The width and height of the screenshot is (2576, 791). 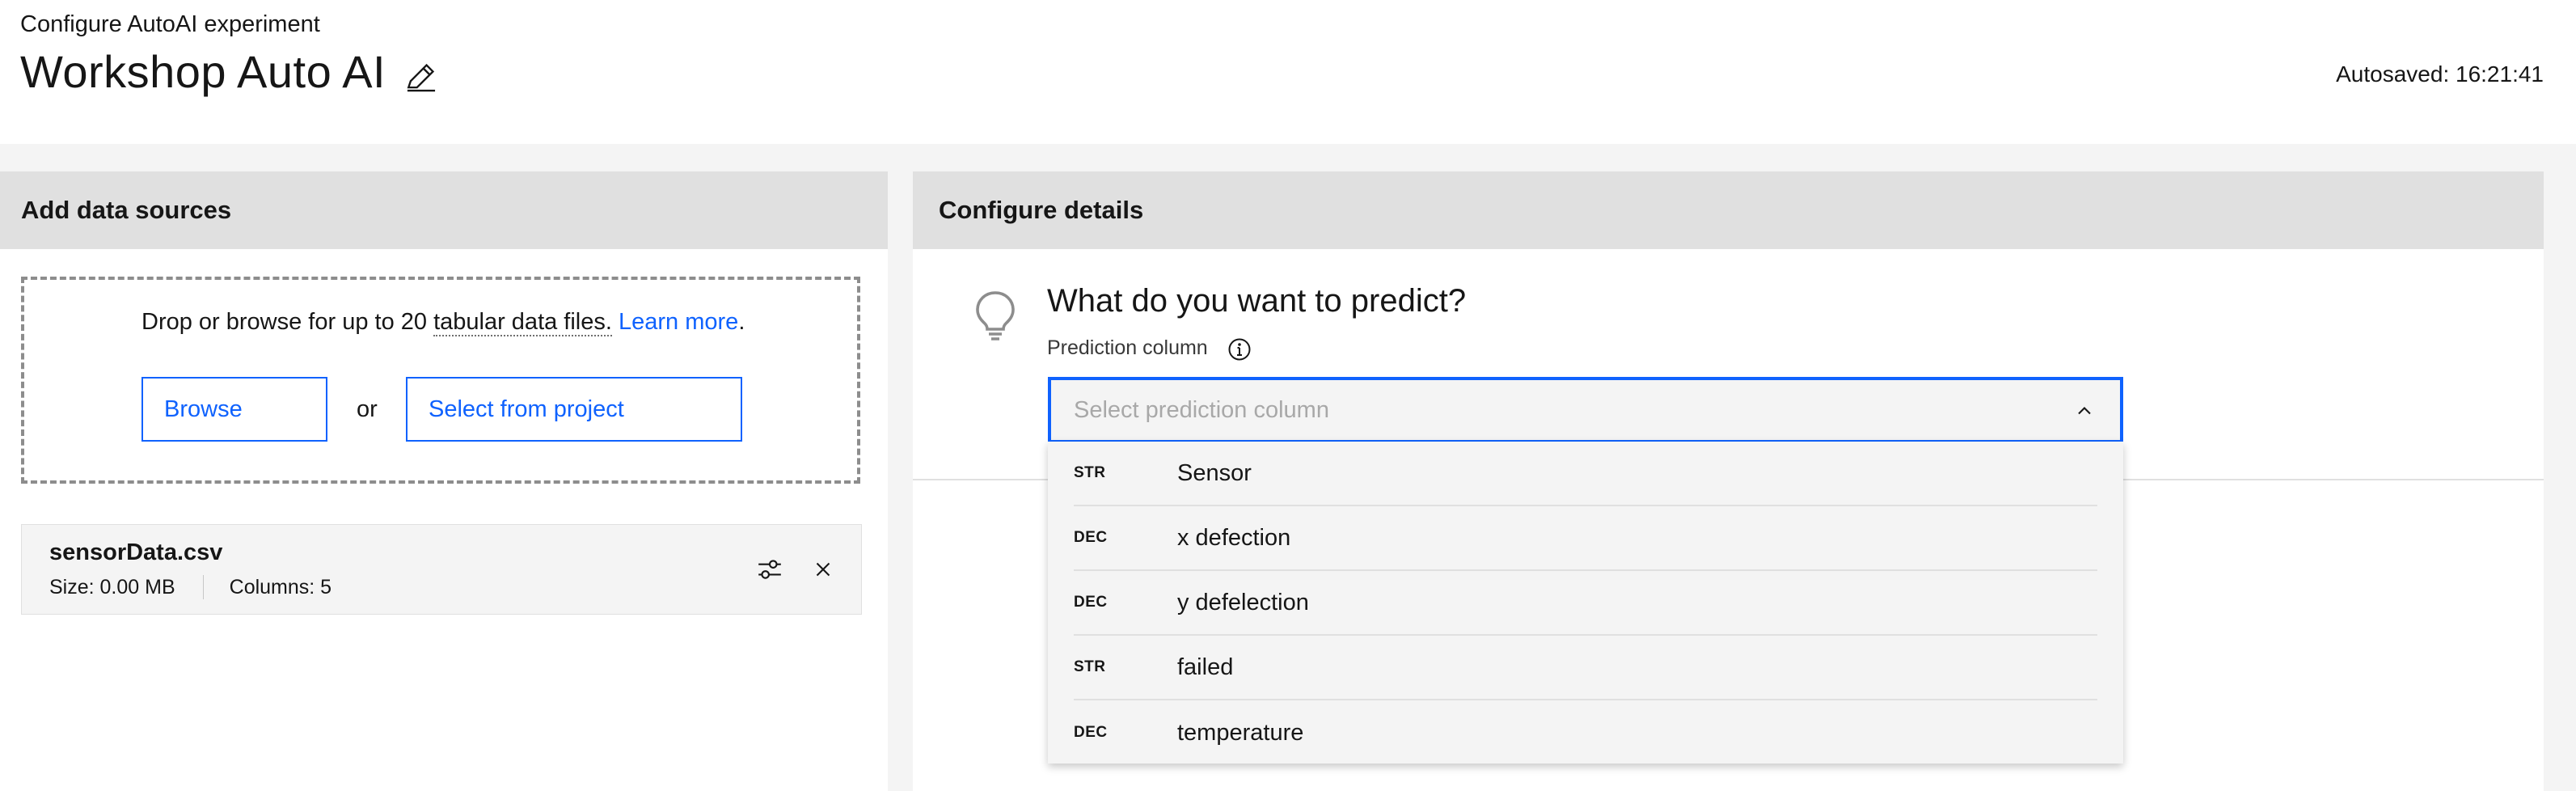 What do you see at coordinates (136, 552) in the screenshot?
I see `file-name: sensorData.csv` at bounding box center [136, 552].